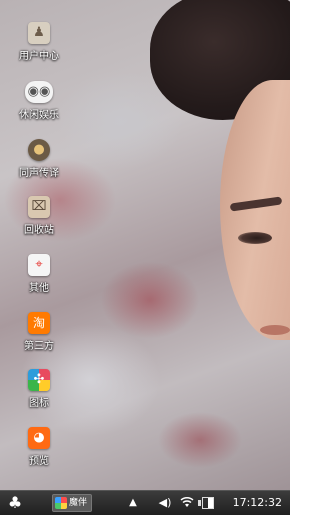  Describe the element at coordinates (39, 115) in the screenshot. I see `desktop-icon-label: 休闲娱乐` at that location.